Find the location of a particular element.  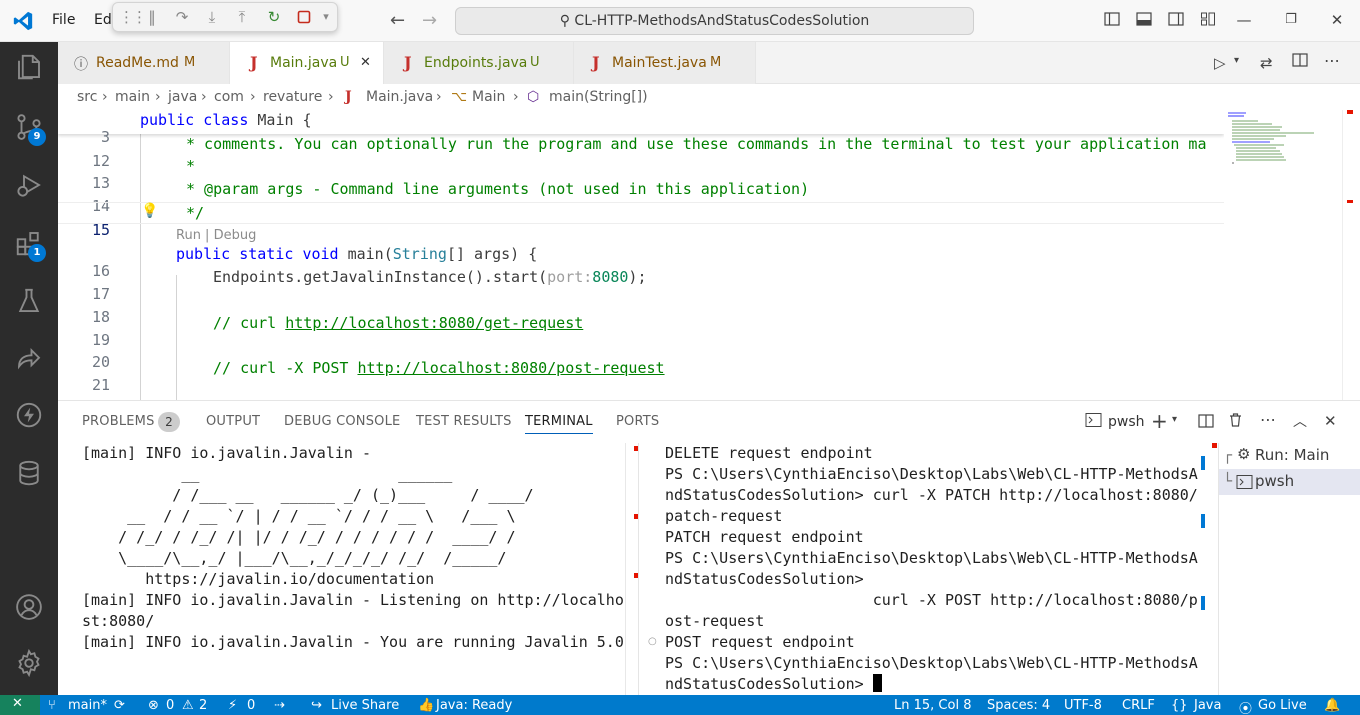

remote-indicator: ✕ is located at coordinates (20, 705).